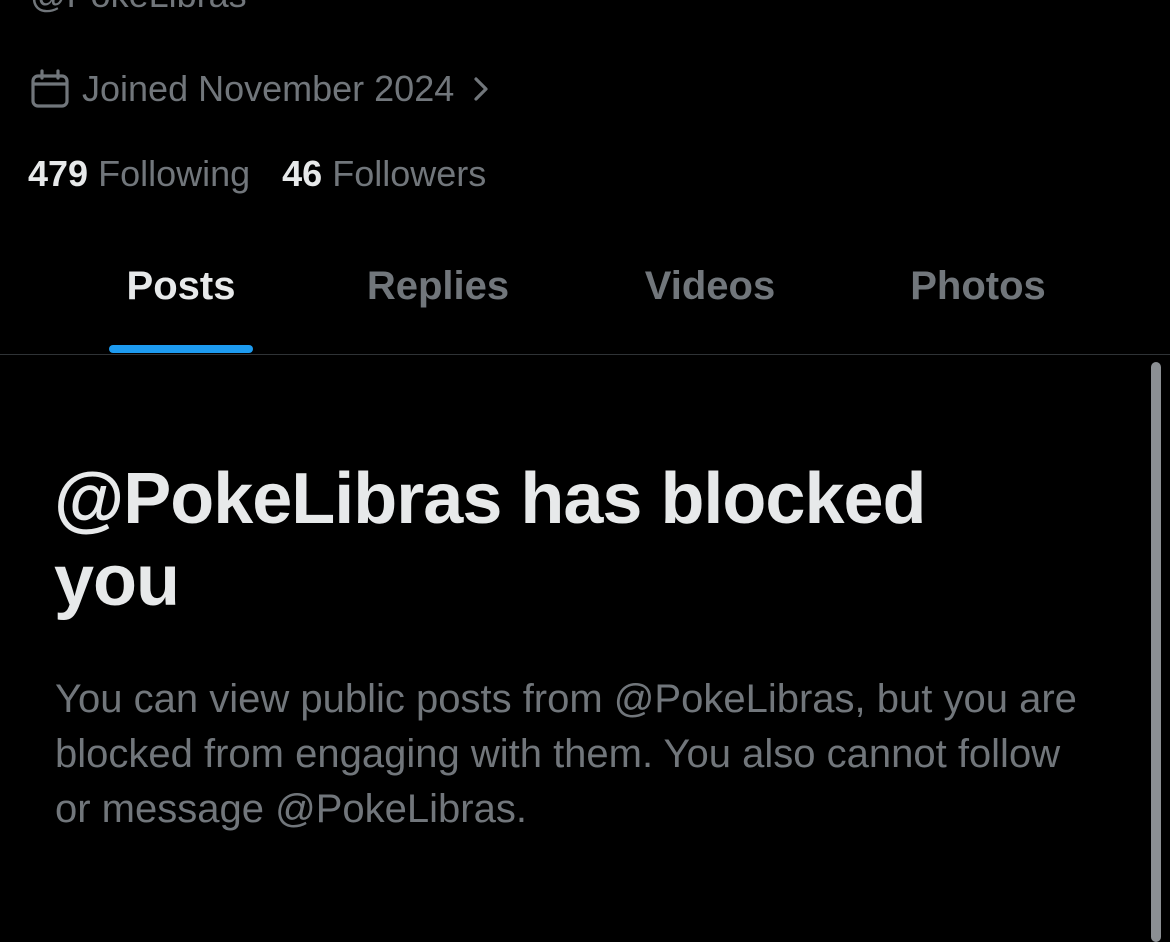  I want to click on followers-link: 46 Followers, so click(384, 174).